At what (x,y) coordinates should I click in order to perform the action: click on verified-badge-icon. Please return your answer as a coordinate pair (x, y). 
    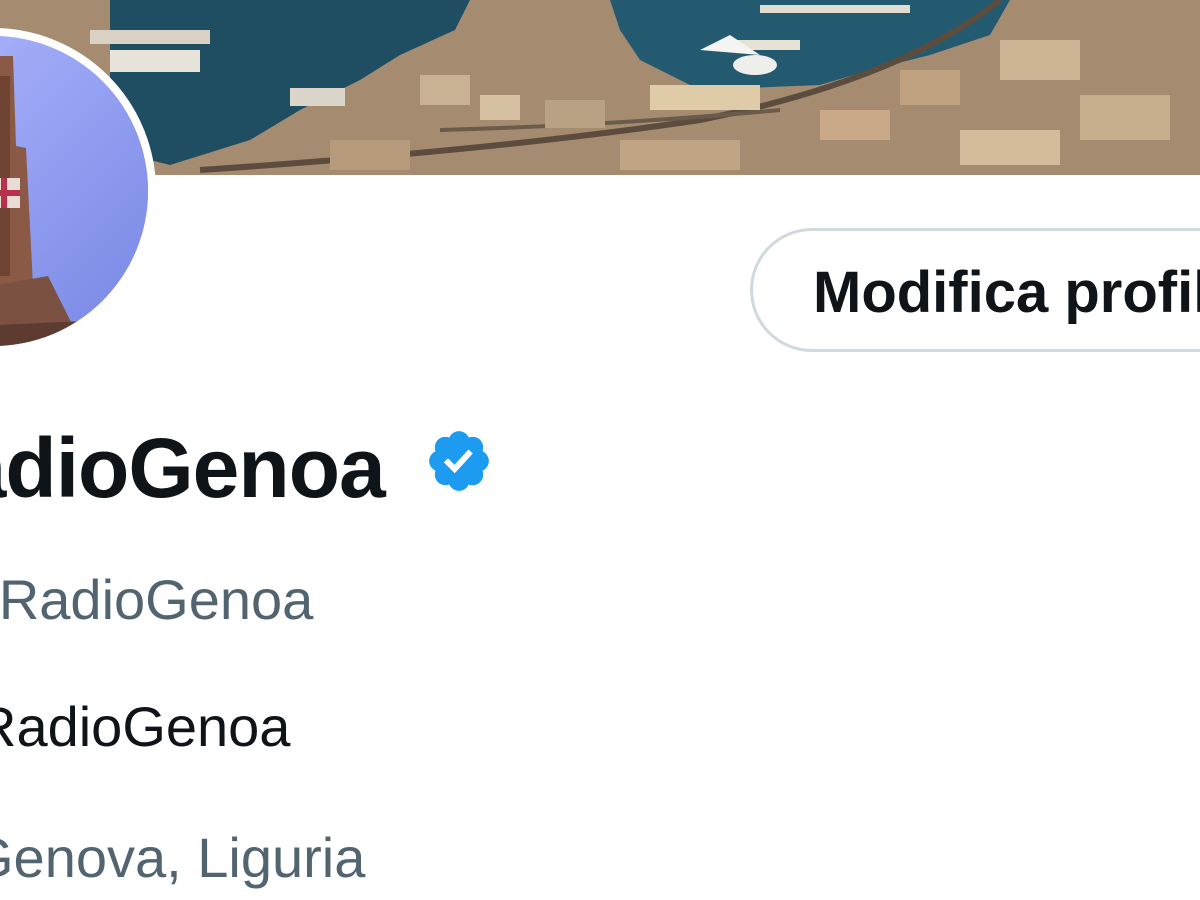
    Looking at the image, I should click on (459, 461).